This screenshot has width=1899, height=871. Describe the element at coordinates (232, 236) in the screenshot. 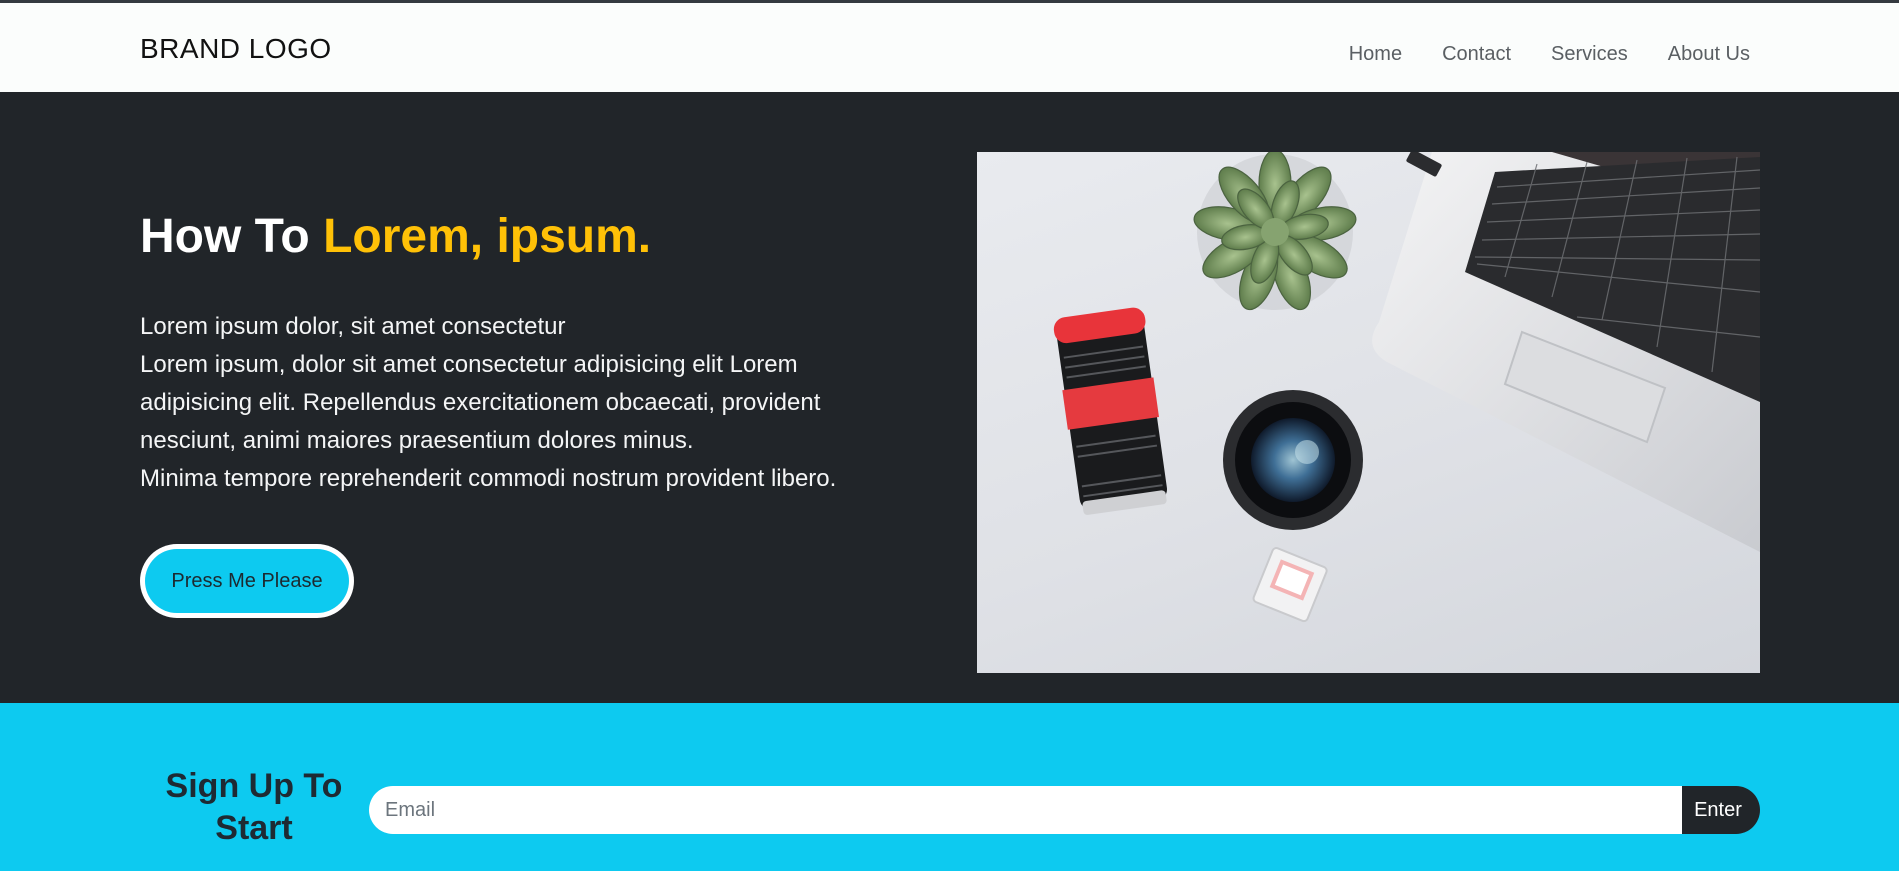

I see `hero-title-prefix: How To` at that location.